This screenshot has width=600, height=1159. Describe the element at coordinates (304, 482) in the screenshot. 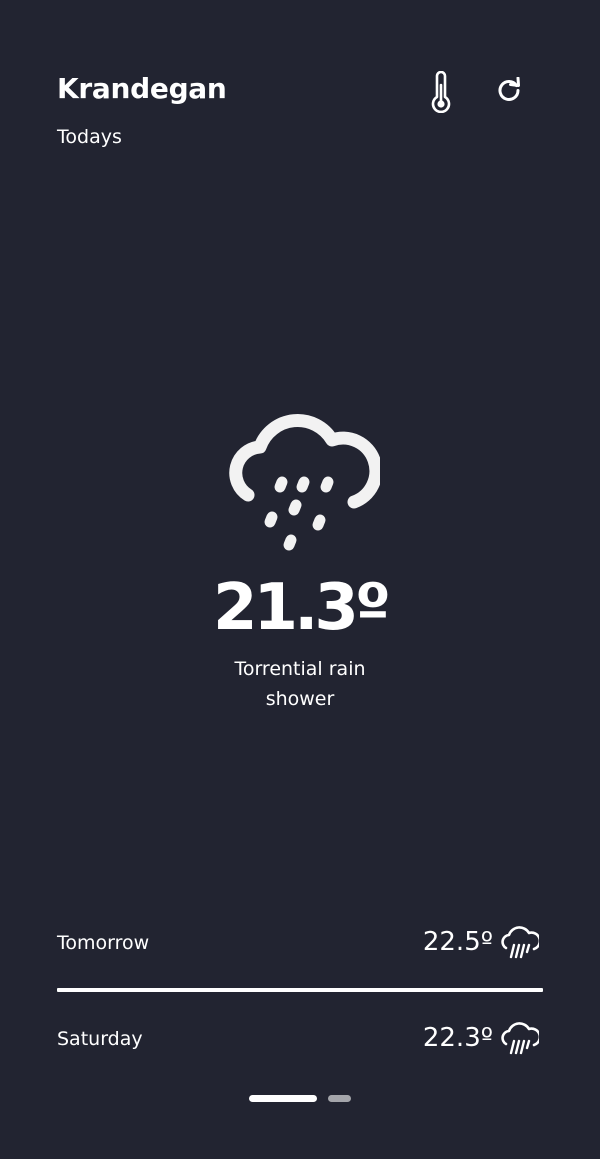

I see `cloud-heavy-rain-icon` at that location.